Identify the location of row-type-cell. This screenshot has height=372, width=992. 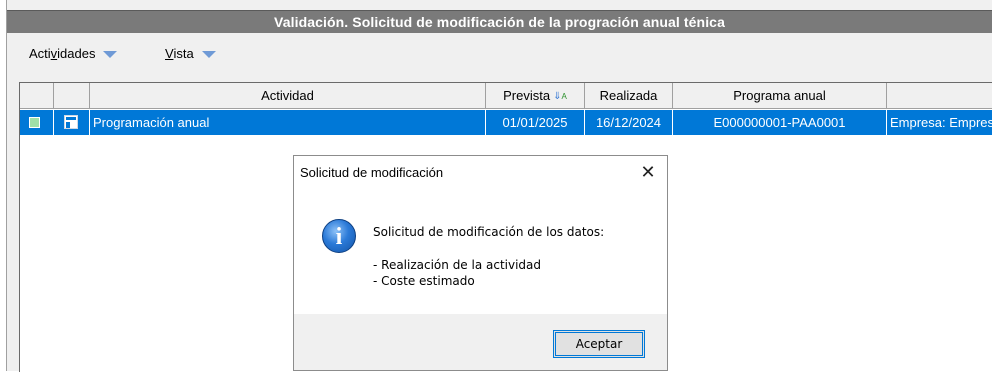
(72, 122).